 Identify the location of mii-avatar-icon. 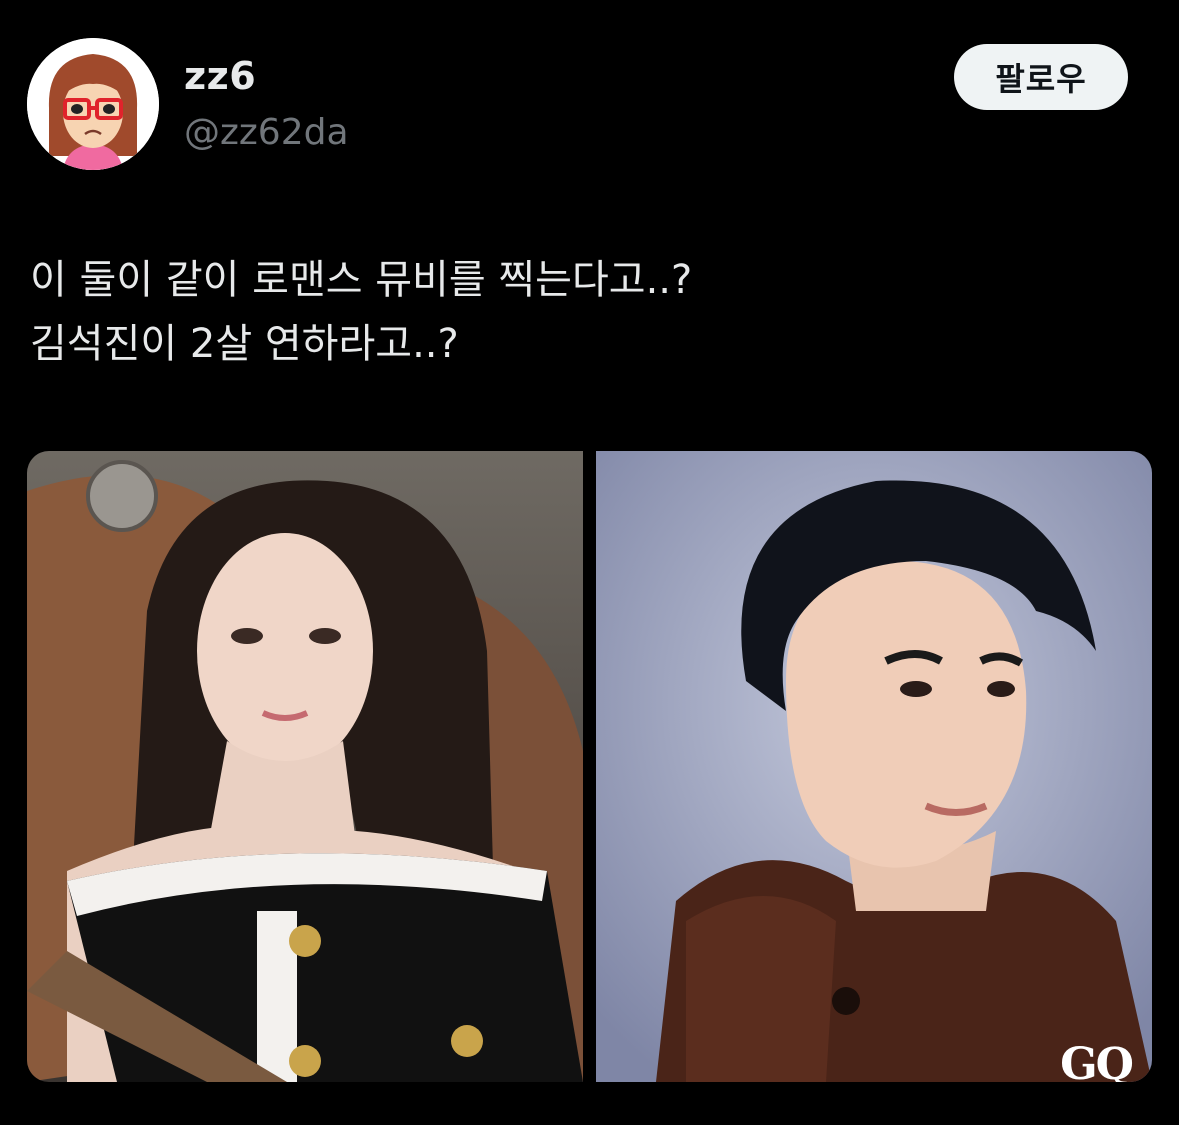
(93, 104).